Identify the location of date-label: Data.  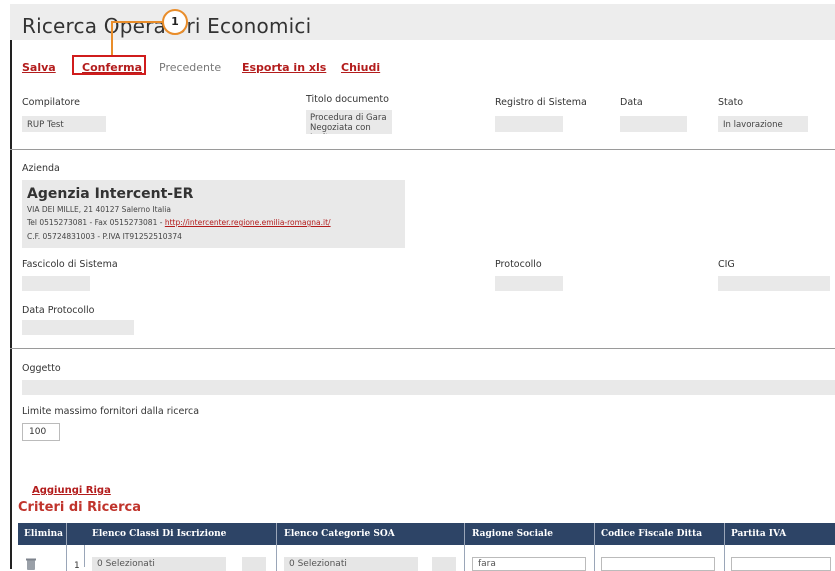
(631, 102).